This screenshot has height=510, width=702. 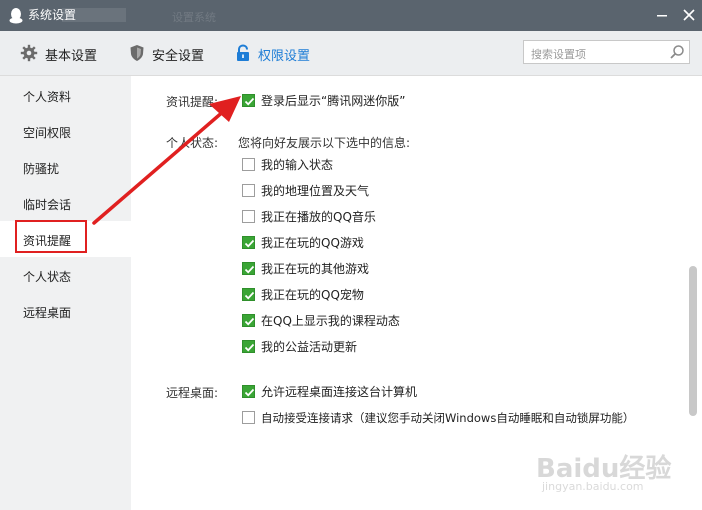 I want to click on watermark-url: jingyan.baidu.com, so click(x=593, y=486).